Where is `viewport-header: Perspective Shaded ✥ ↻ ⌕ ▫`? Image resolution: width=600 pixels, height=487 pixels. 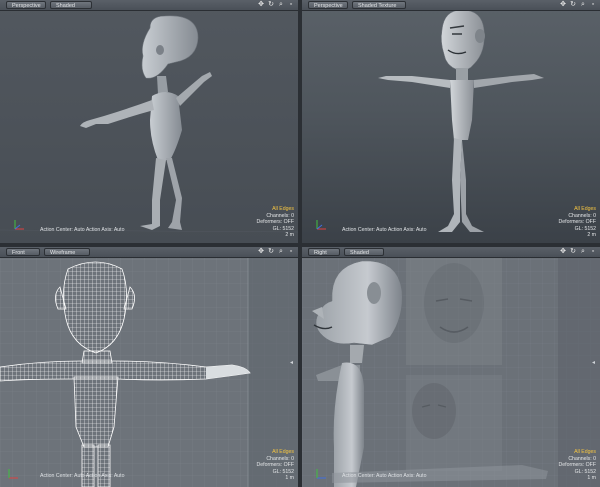
viewport-header: Perspective Shaded ✥ ↻ ⌕ ▫ is located at coordinates (149, 5).